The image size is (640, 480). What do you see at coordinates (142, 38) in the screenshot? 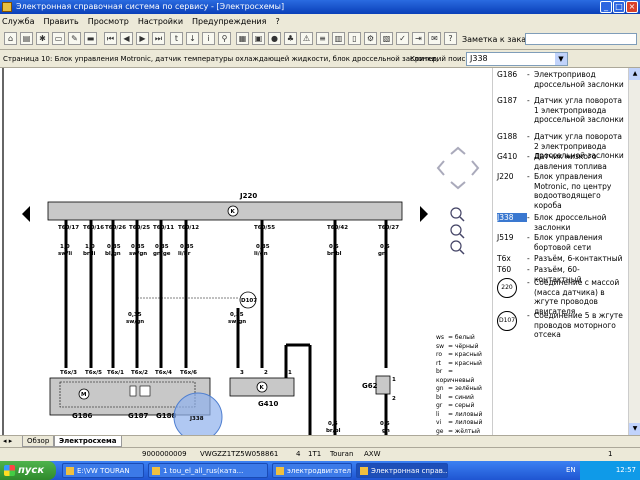
I see `next-page-icon: ▶` at bounding box center [142, 38].